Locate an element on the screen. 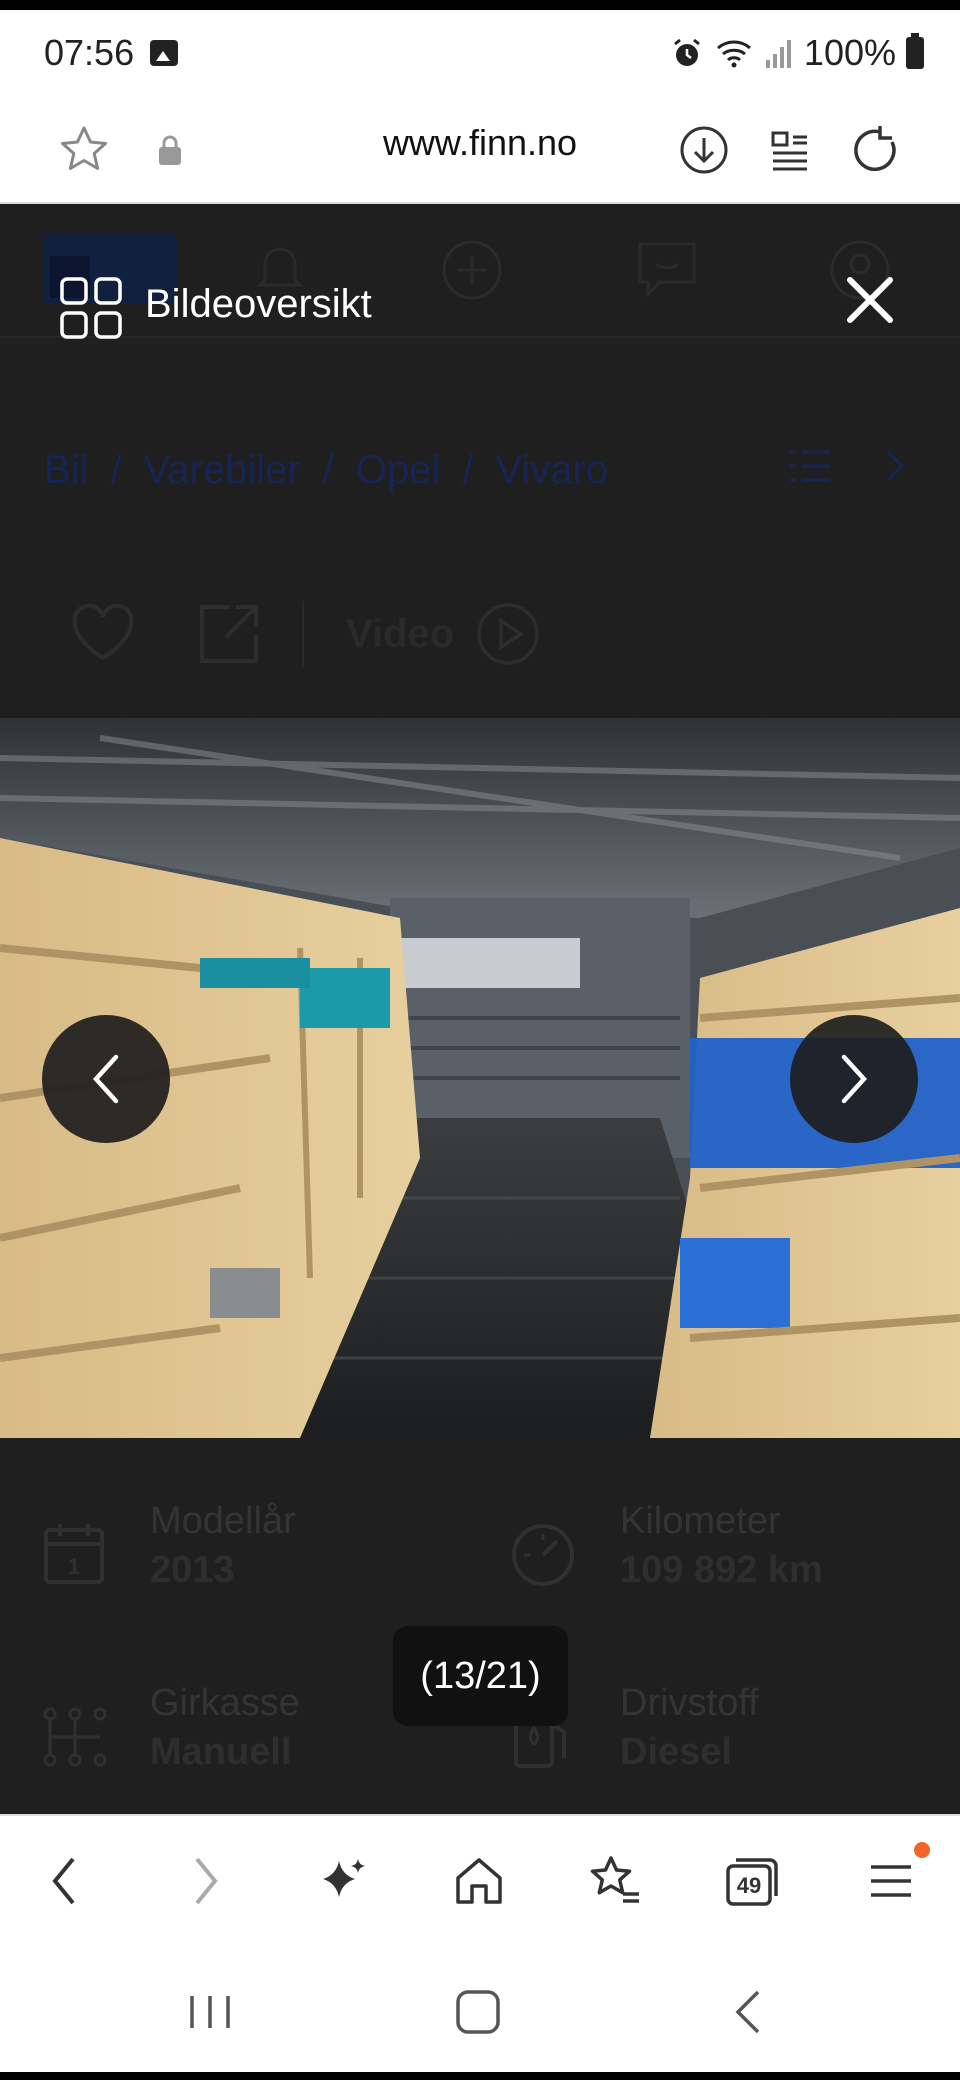 This screenshot has width=960, height=2080. next-image-button is located at coordinates (854, 1079).